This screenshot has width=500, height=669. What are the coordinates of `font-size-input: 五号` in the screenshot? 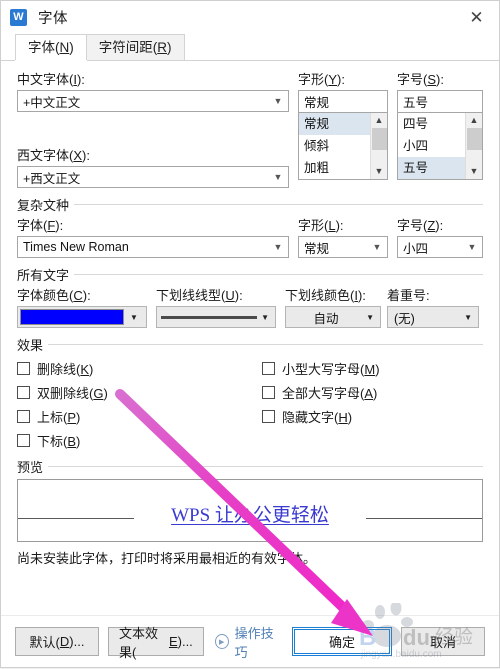 It's located at (440, 101).